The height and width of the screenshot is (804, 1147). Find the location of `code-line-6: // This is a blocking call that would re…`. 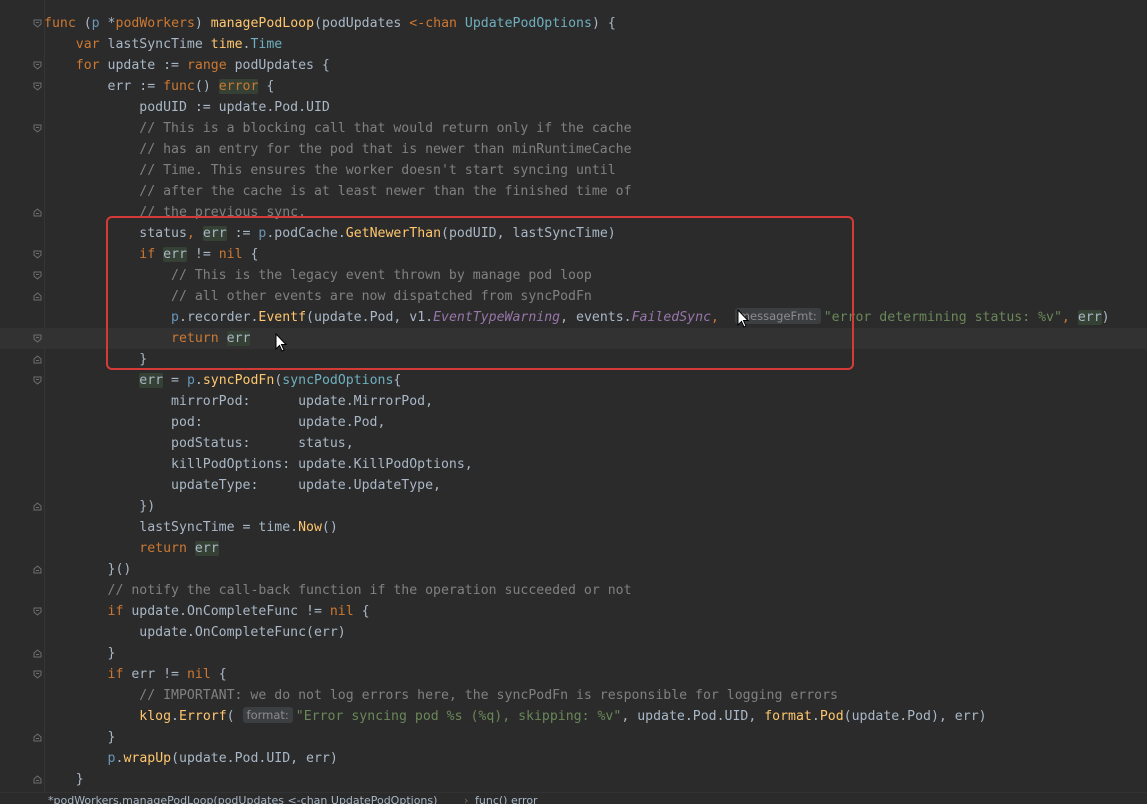

code-line-6: // This is a blocking call that would re… is located at coordinates (573, 128).